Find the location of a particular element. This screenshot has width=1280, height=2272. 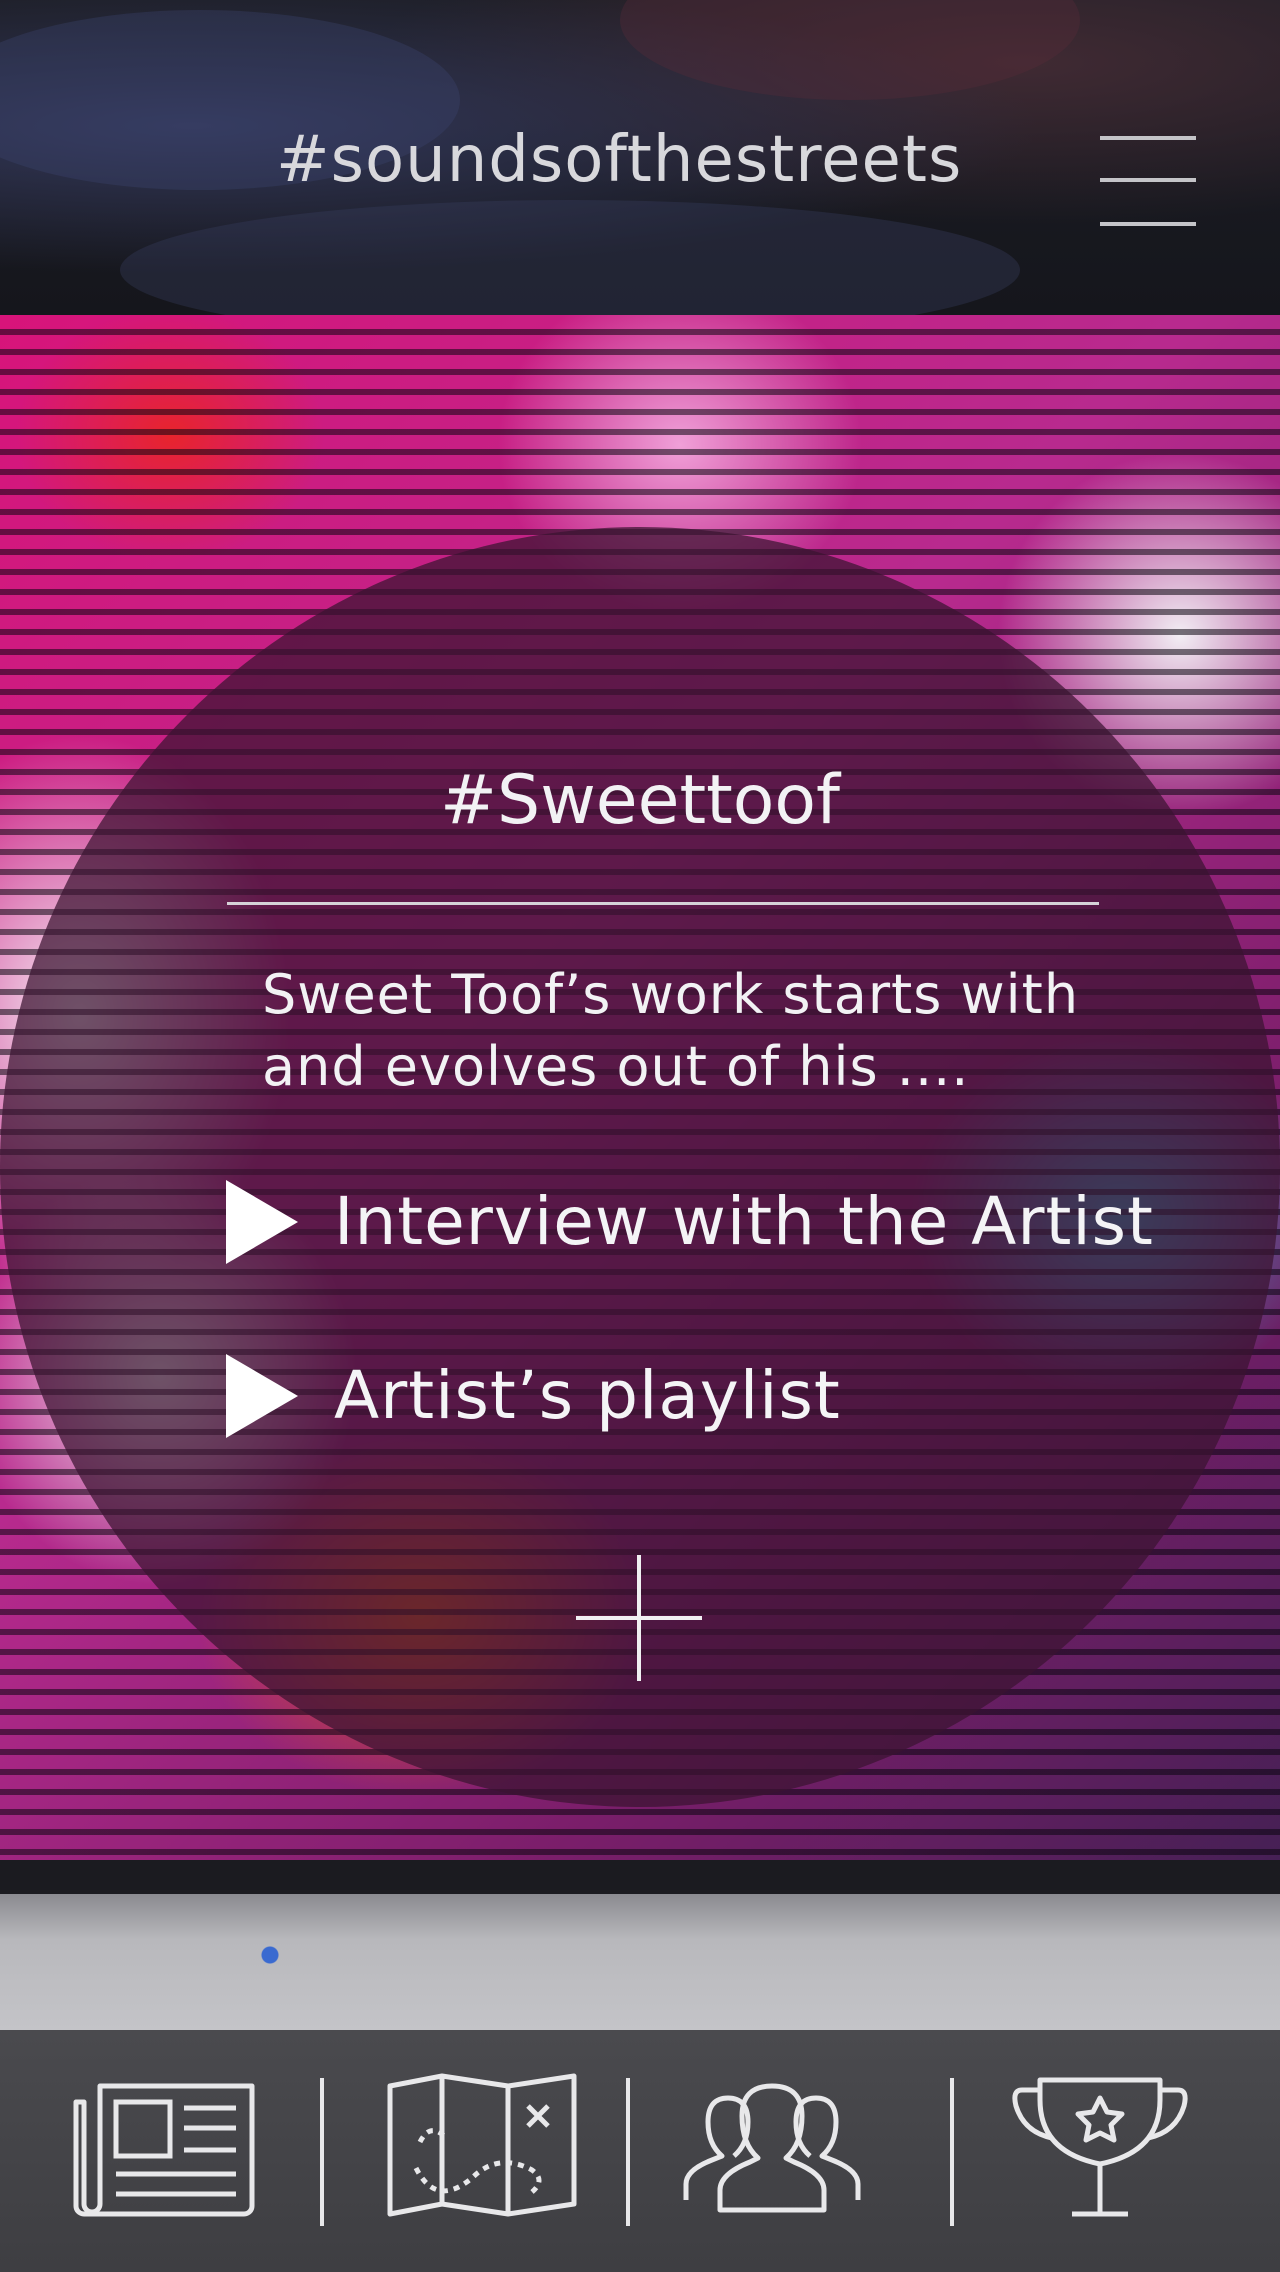

playlist-button: Artist’s playlist is located at coordinates (533, 1396).